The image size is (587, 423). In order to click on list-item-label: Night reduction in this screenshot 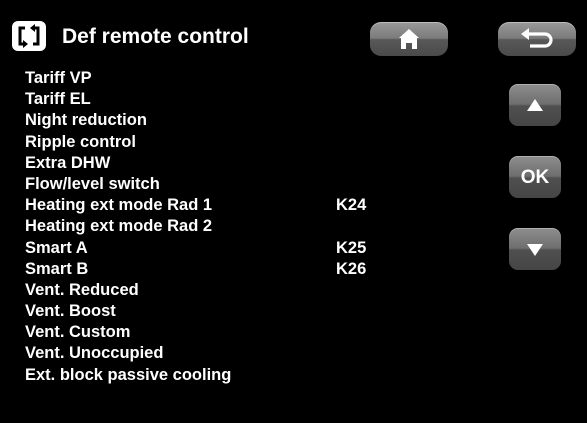, I will do `click(86, 120)`.